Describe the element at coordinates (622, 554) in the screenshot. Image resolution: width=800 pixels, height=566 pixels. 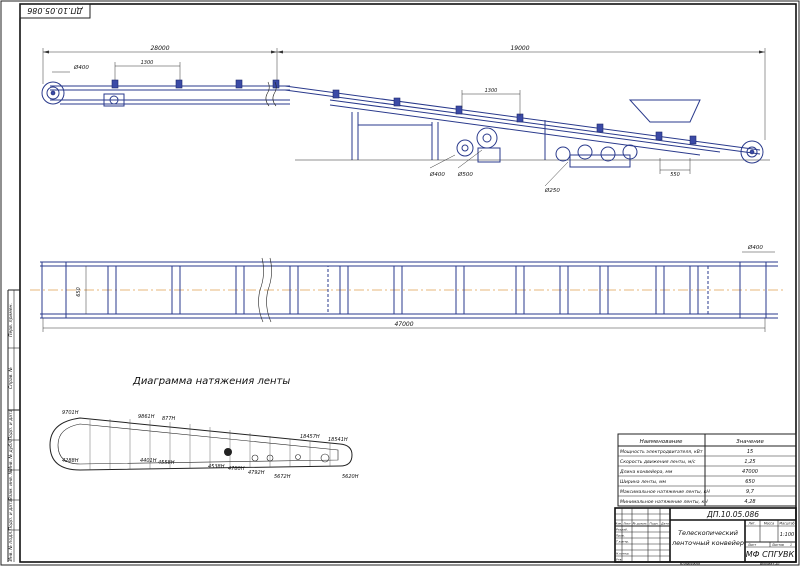
I see `role-4: Н.контр.` at that location.